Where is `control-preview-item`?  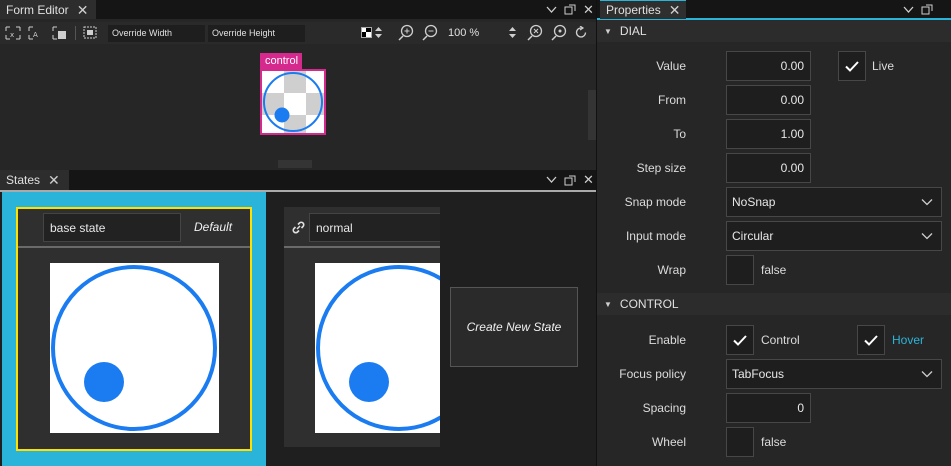
control-preview-item is located at coordinates (293, 102).